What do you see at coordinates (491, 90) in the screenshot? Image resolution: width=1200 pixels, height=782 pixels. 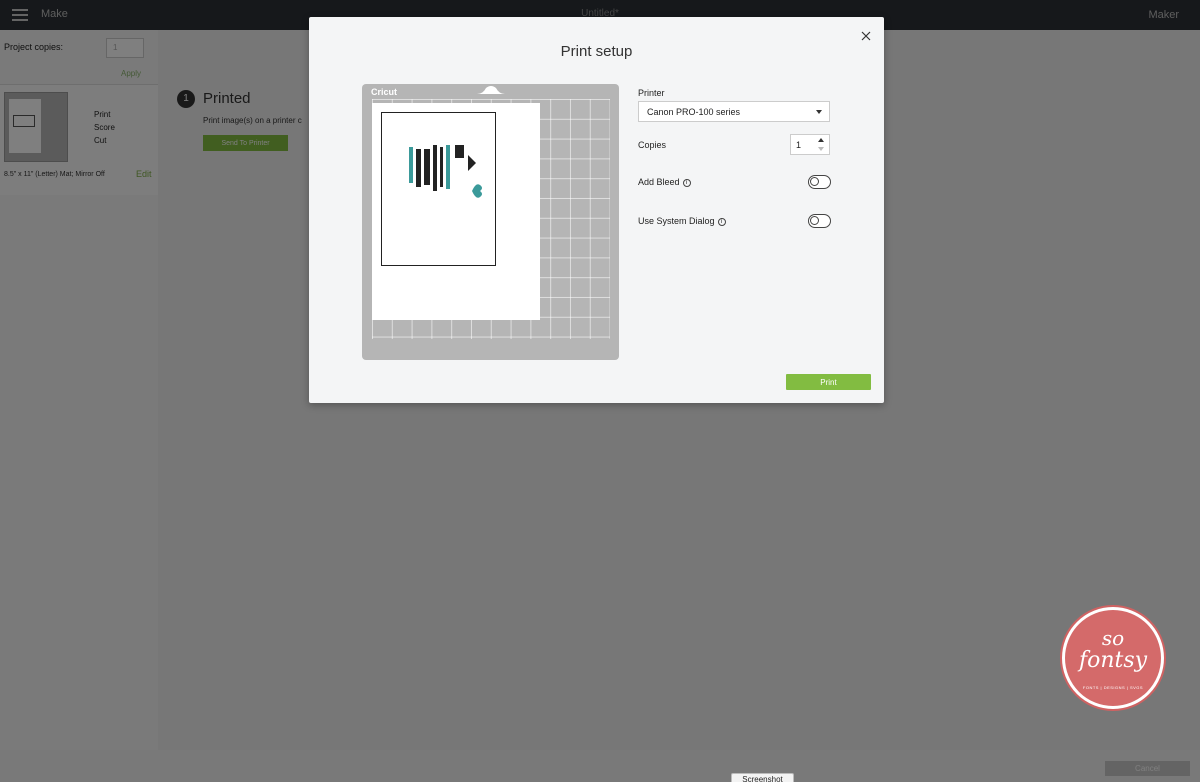 I see `mat-tab-shape` at bounding box center [491, 90].